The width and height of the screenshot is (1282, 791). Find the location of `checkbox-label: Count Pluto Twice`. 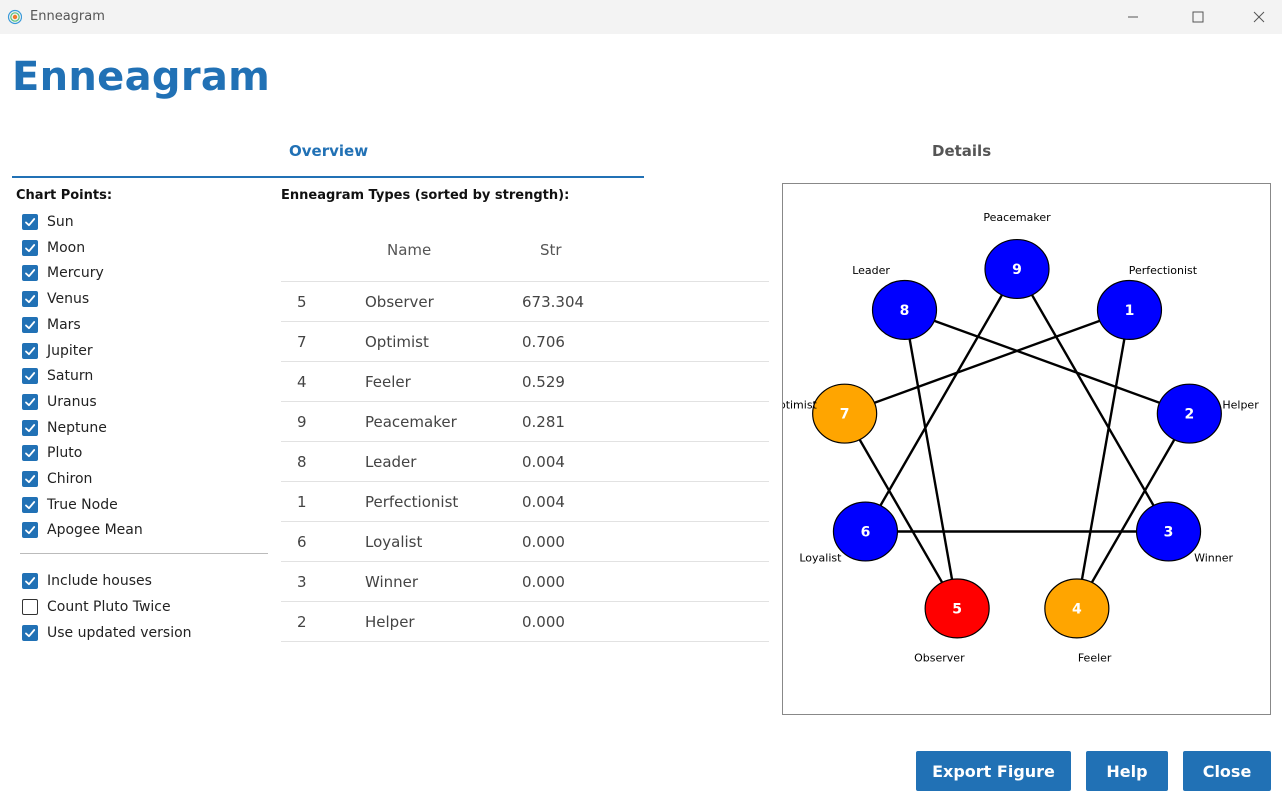

checkbox-label: Count Pluto Twice is located at coordinates (109, 607).